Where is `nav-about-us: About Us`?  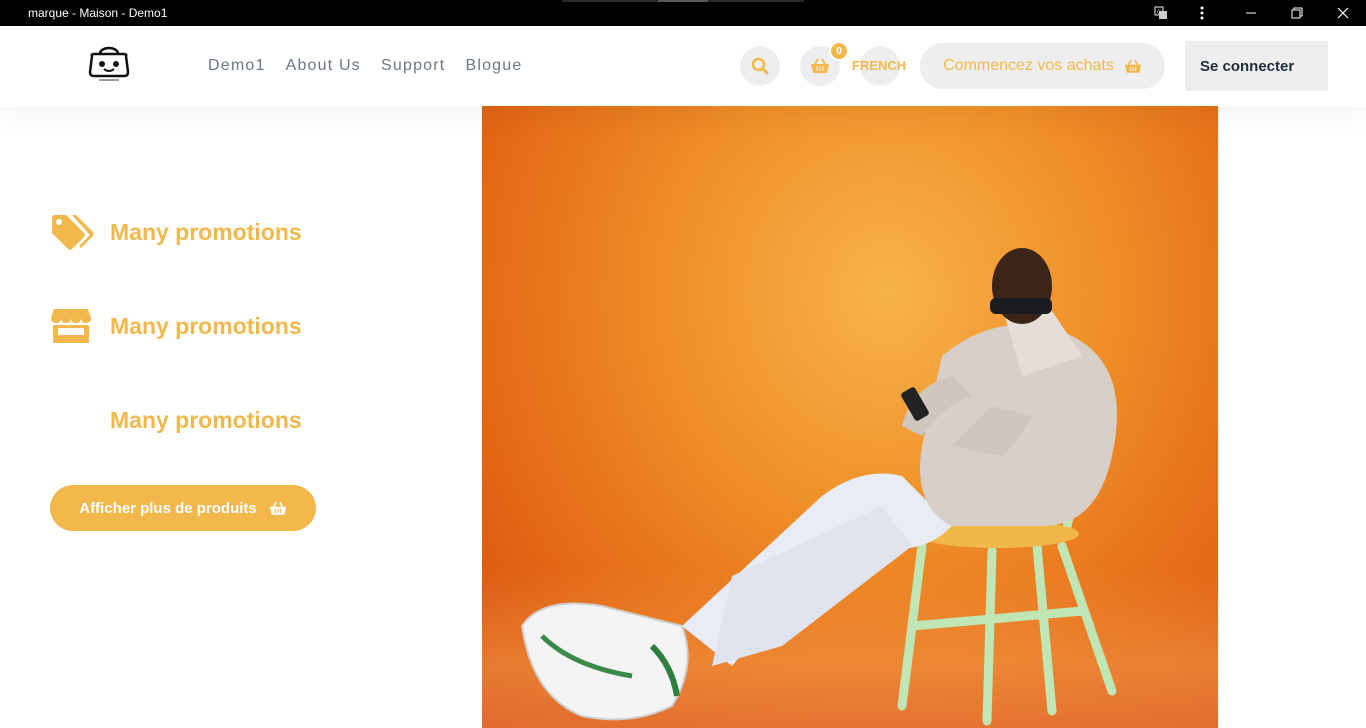 nav-about-us: About Us is located at coordinates (323, 66).